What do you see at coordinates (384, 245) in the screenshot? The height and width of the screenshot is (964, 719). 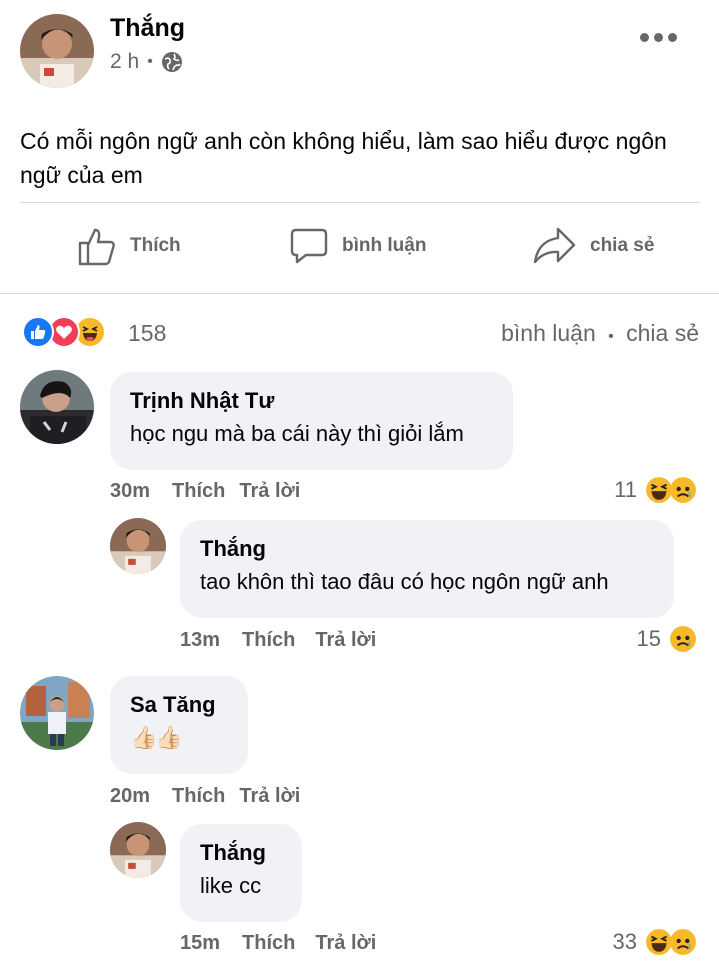 I see `comment-action-label: bình luận` at bounding box center [384, 245].